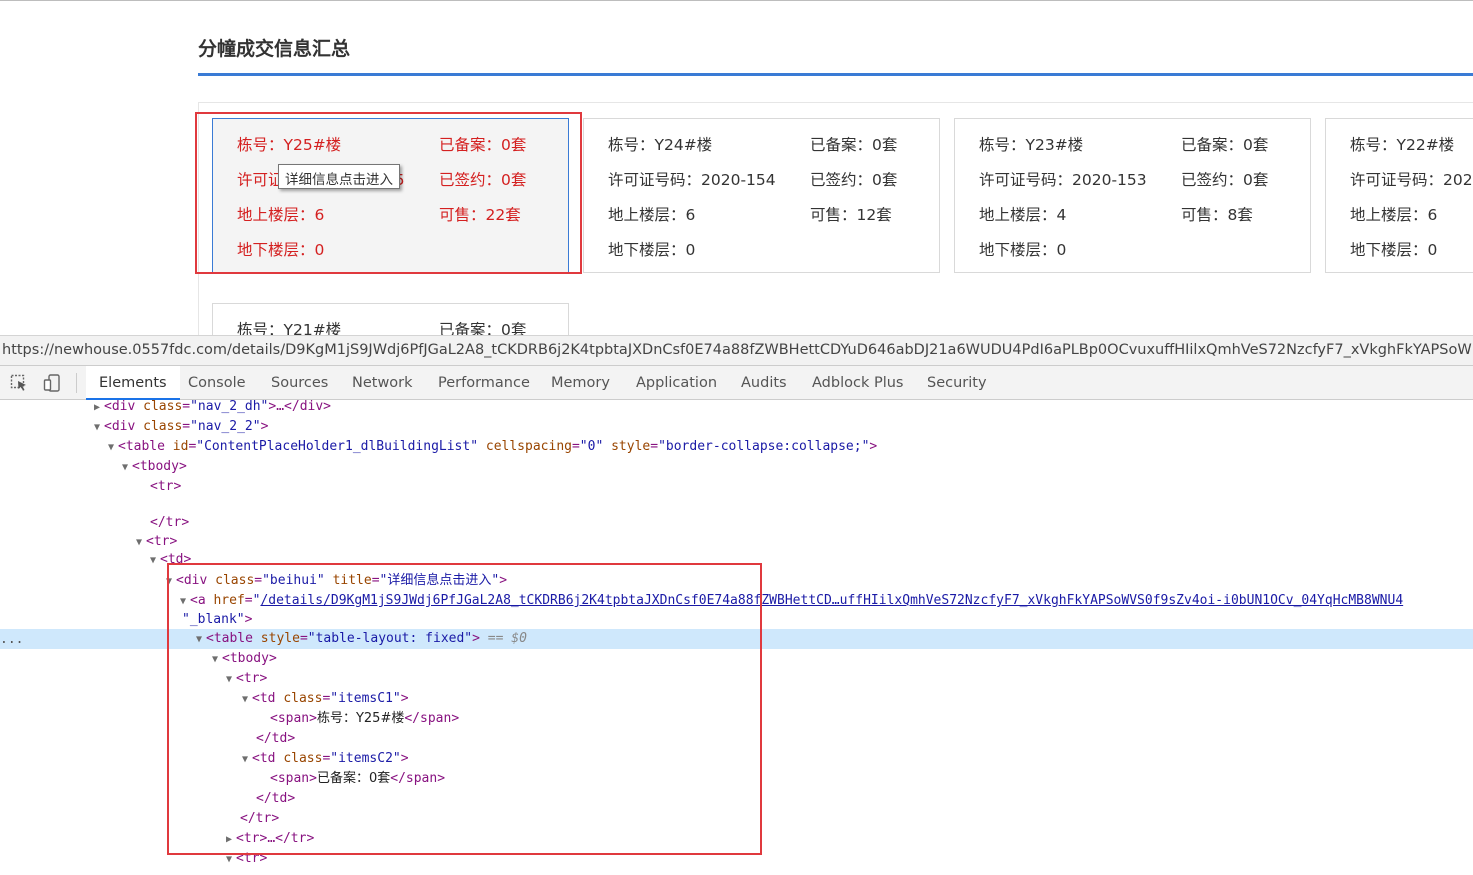  What do you see at coordinates (289, 145) in the screenshot?
I see `building-number: 栋号：Y25#楼` at bounding box center [289, 145].